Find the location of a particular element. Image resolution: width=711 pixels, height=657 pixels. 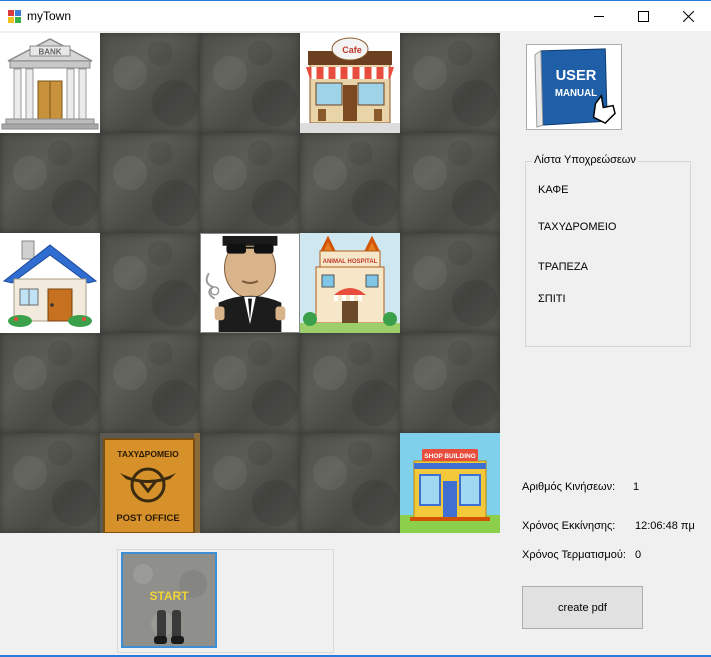

start-icon: START is located at coordinates (169, 600).